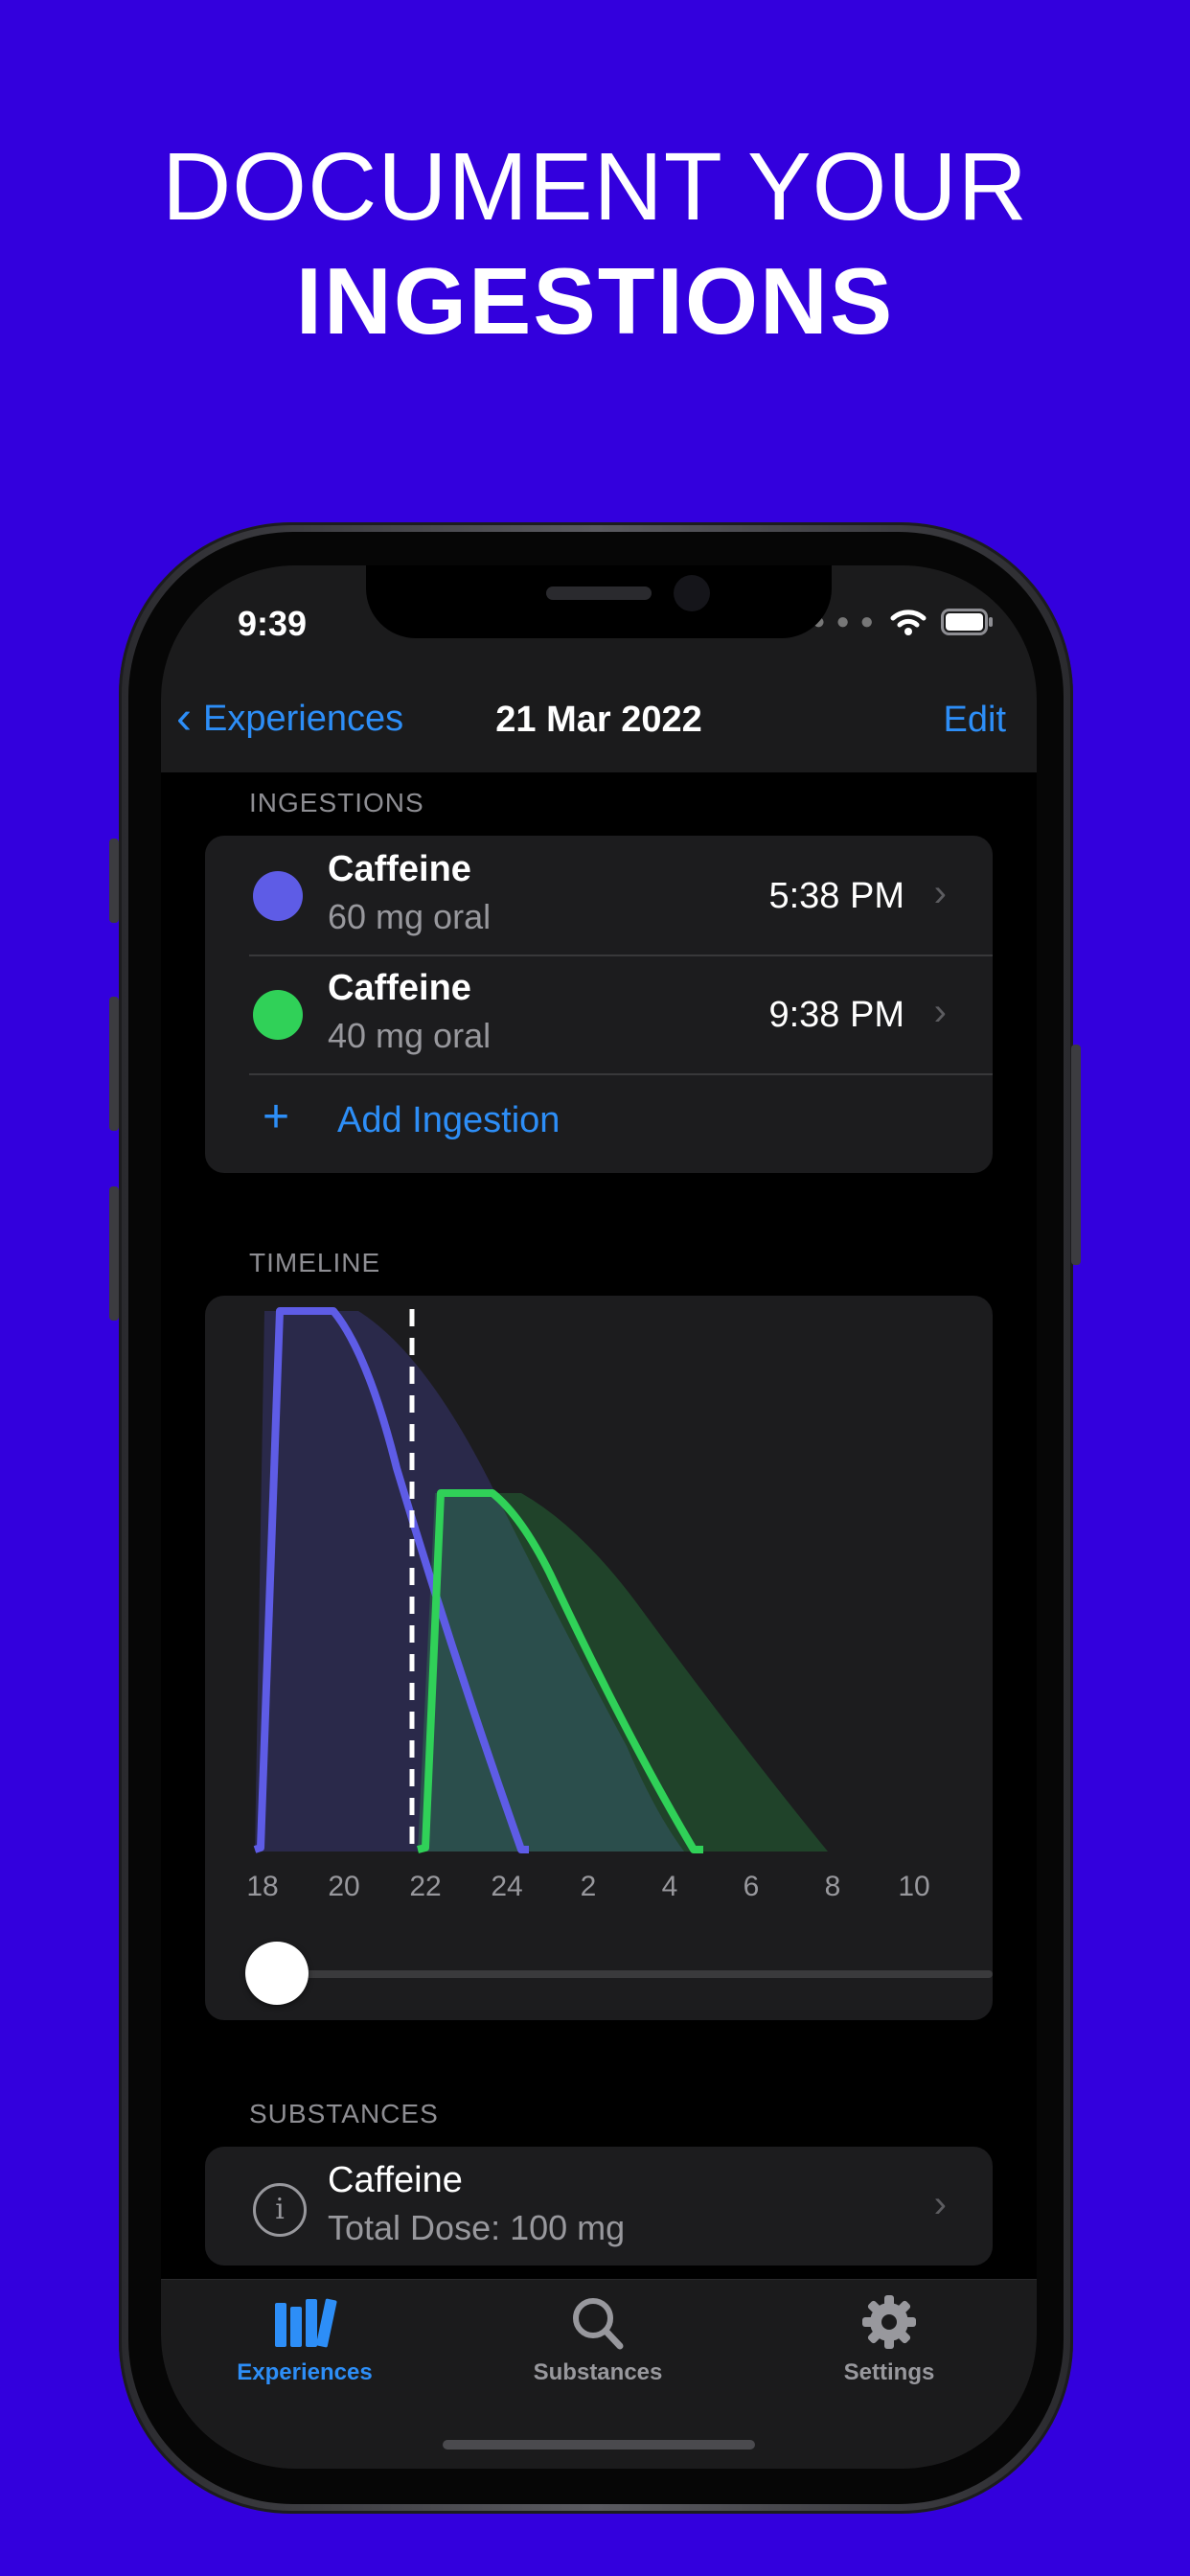 This screenshot has height=2576, width=1190. Describe the element at coordinates (751, 1886) in the screenshot. I see `timeline-tick: 6` at that location.